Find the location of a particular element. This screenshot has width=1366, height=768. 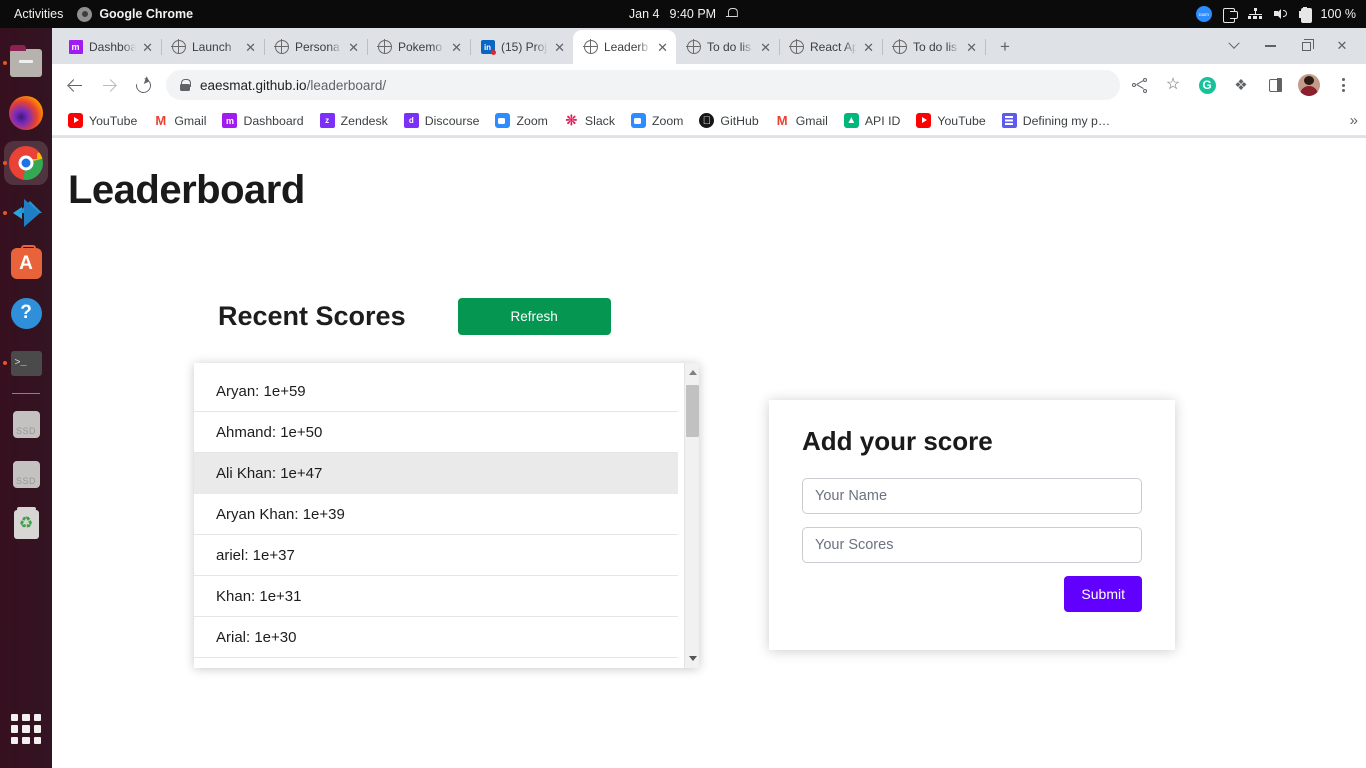

submit-button: Submit is located at coordinates (1103, 594).